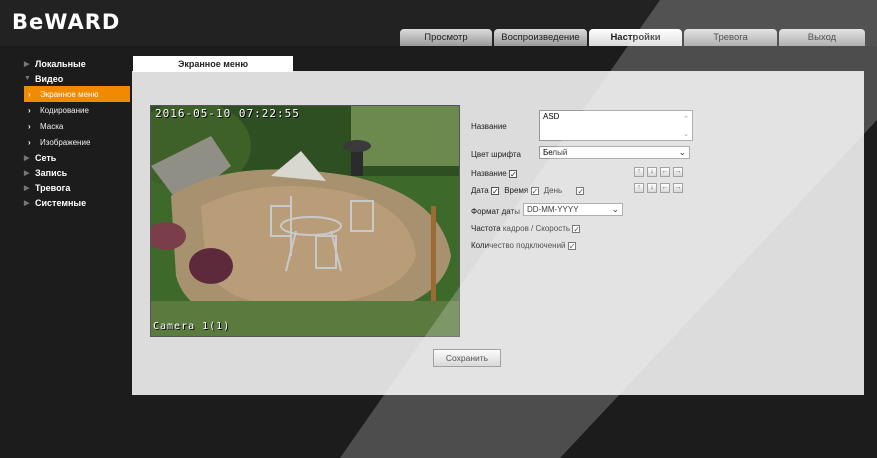  Describe the element at coordinates (79, 126) in the screenshot. I see `sidebar-item-mask: › Маска` at that location.